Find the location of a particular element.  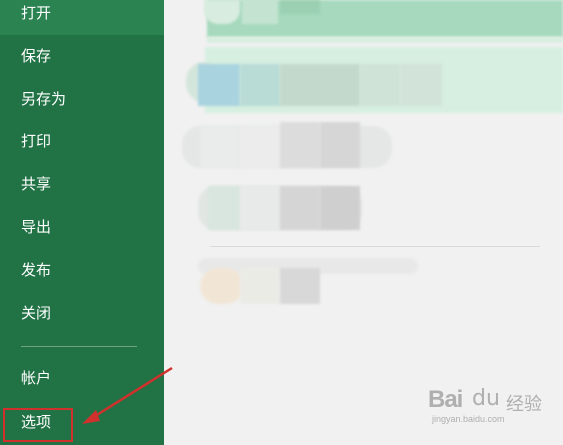

watermark-text: 经验 is located at coordinates (524, 404).